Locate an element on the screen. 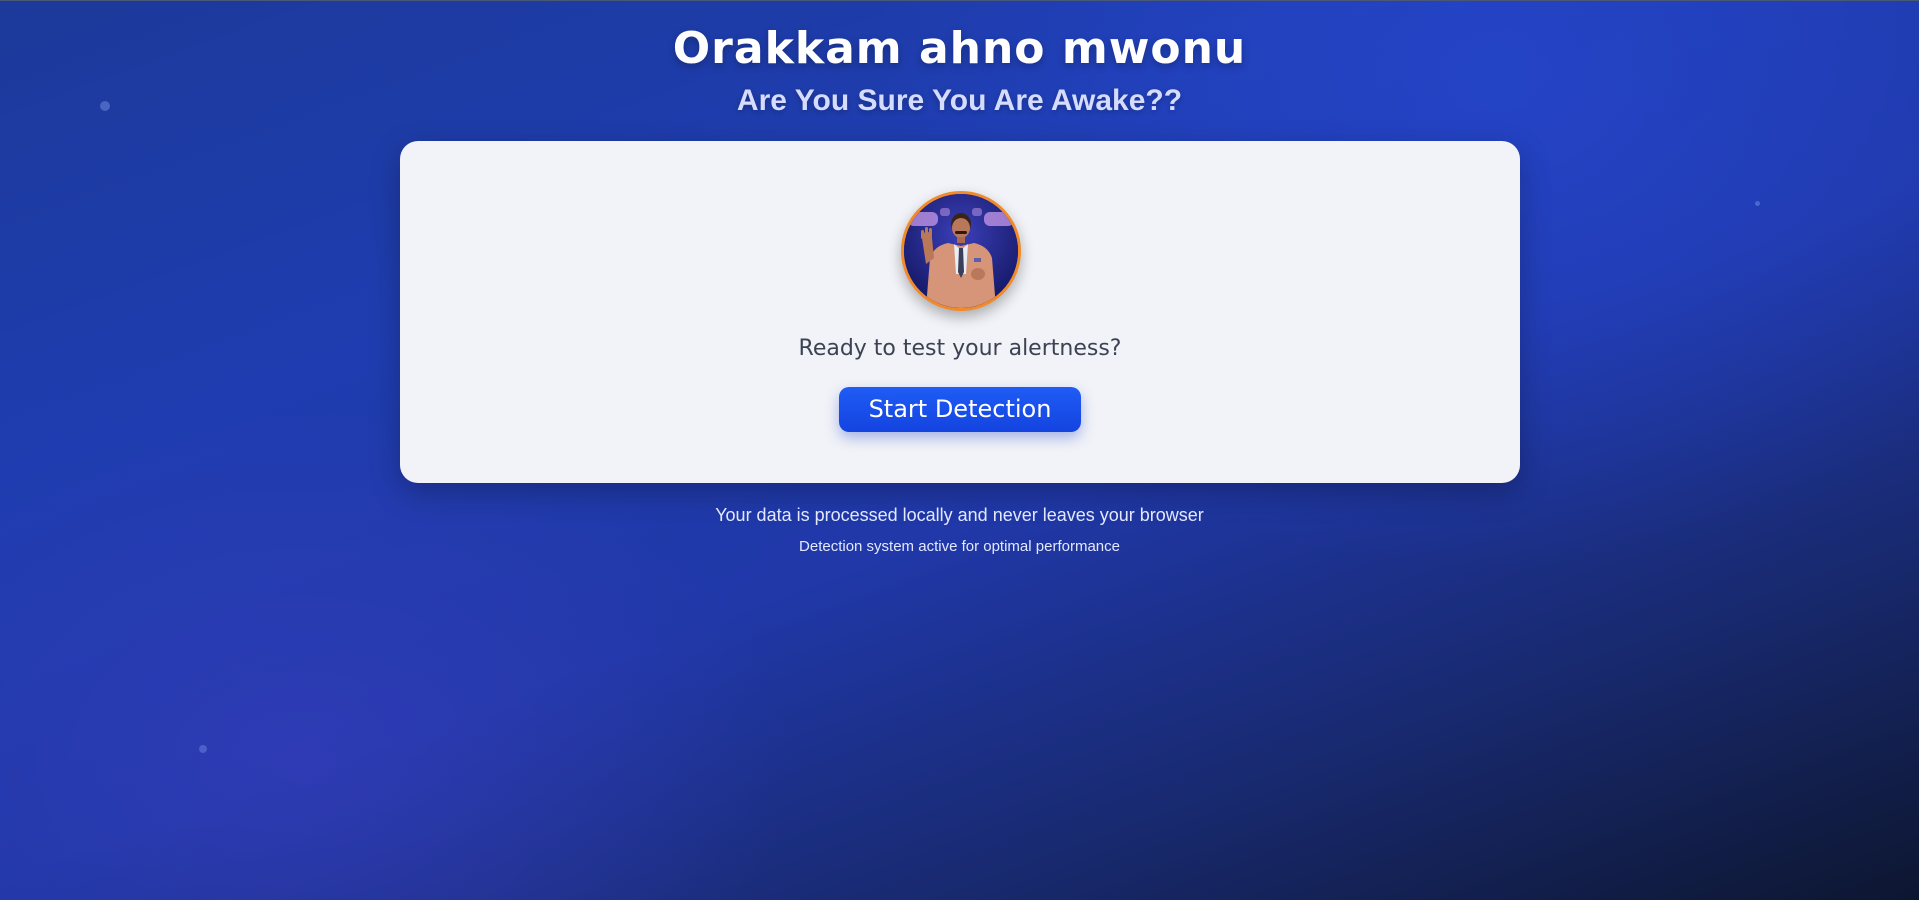  top-border-line is located at coordinates (959, 0).